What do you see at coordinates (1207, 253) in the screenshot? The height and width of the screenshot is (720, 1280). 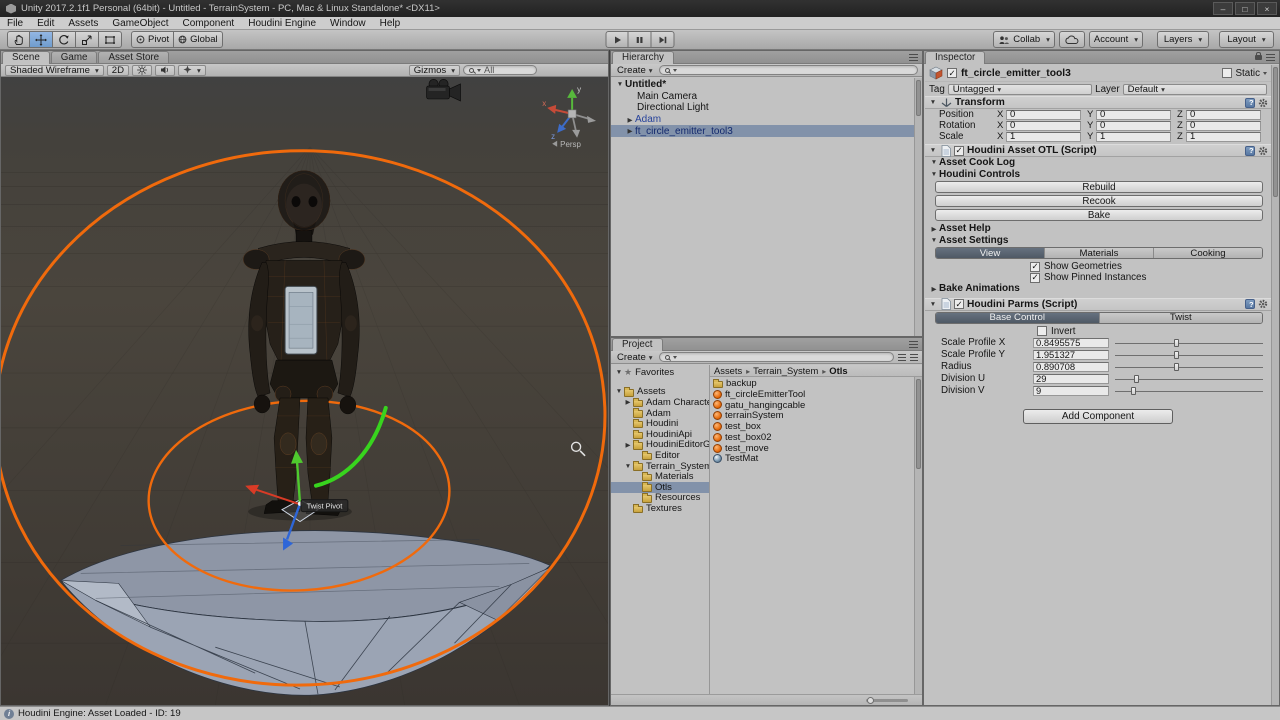 I see `settings-tab-cooking: Cooking` at bounding box center [1207, 253].